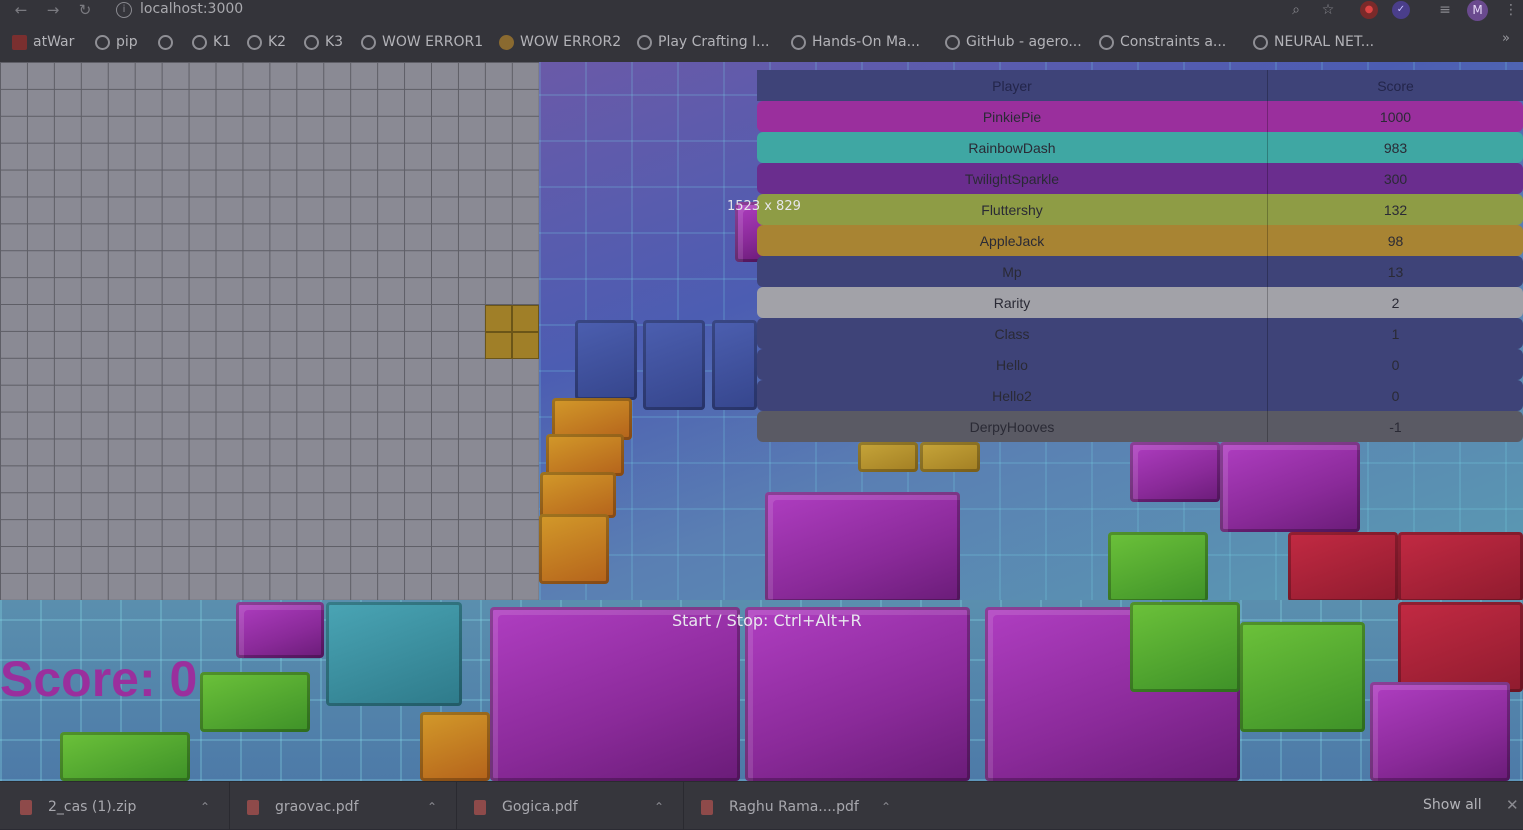  What do you see at coordinates (422, 42) in the screenshot?
I see `bookmark-item: WOW ERROR1` at bounding box center [422, 42].